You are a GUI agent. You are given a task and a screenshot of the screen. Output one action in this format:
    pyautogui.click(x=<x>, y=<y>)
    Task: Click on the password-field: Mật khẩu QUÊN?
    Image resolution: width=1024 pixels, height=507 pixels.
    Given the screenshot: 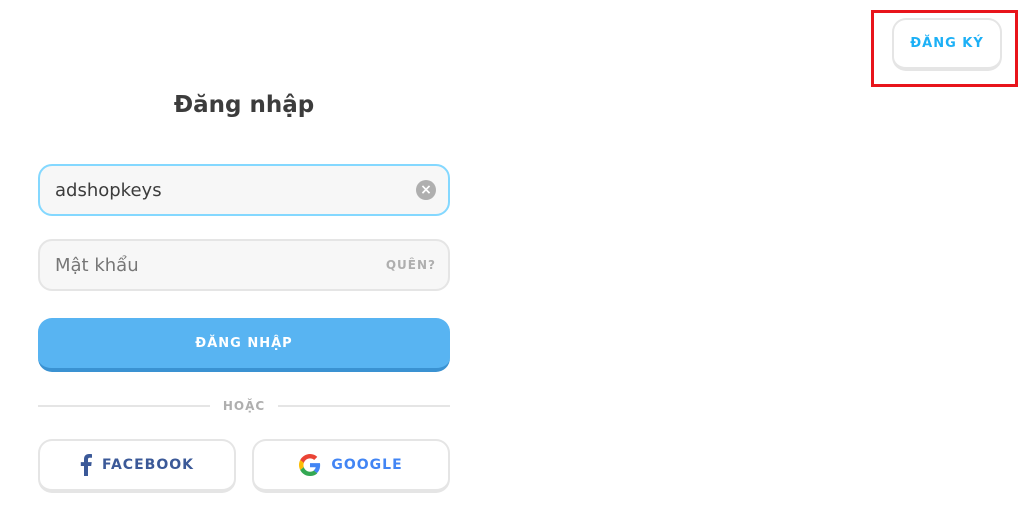 What is the action you would take?
    pyautogui.click(x=244, y=265)
    